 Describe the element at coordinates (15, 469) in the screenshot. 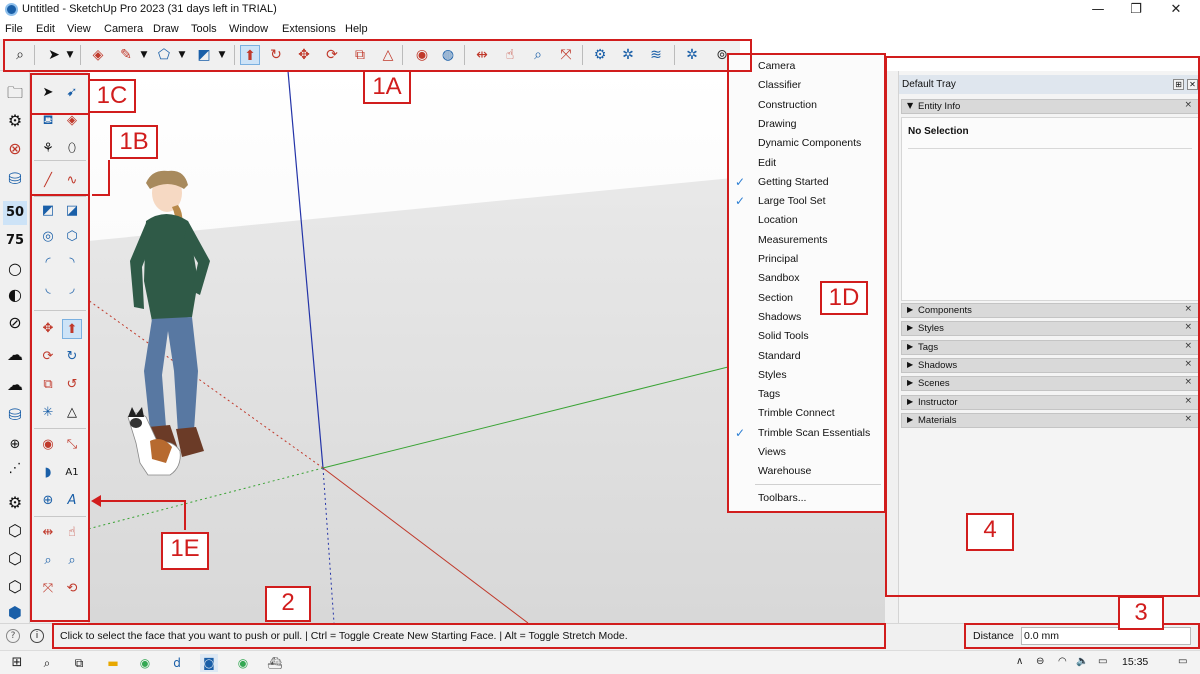

I see `line-icon: ⋰` at that location.